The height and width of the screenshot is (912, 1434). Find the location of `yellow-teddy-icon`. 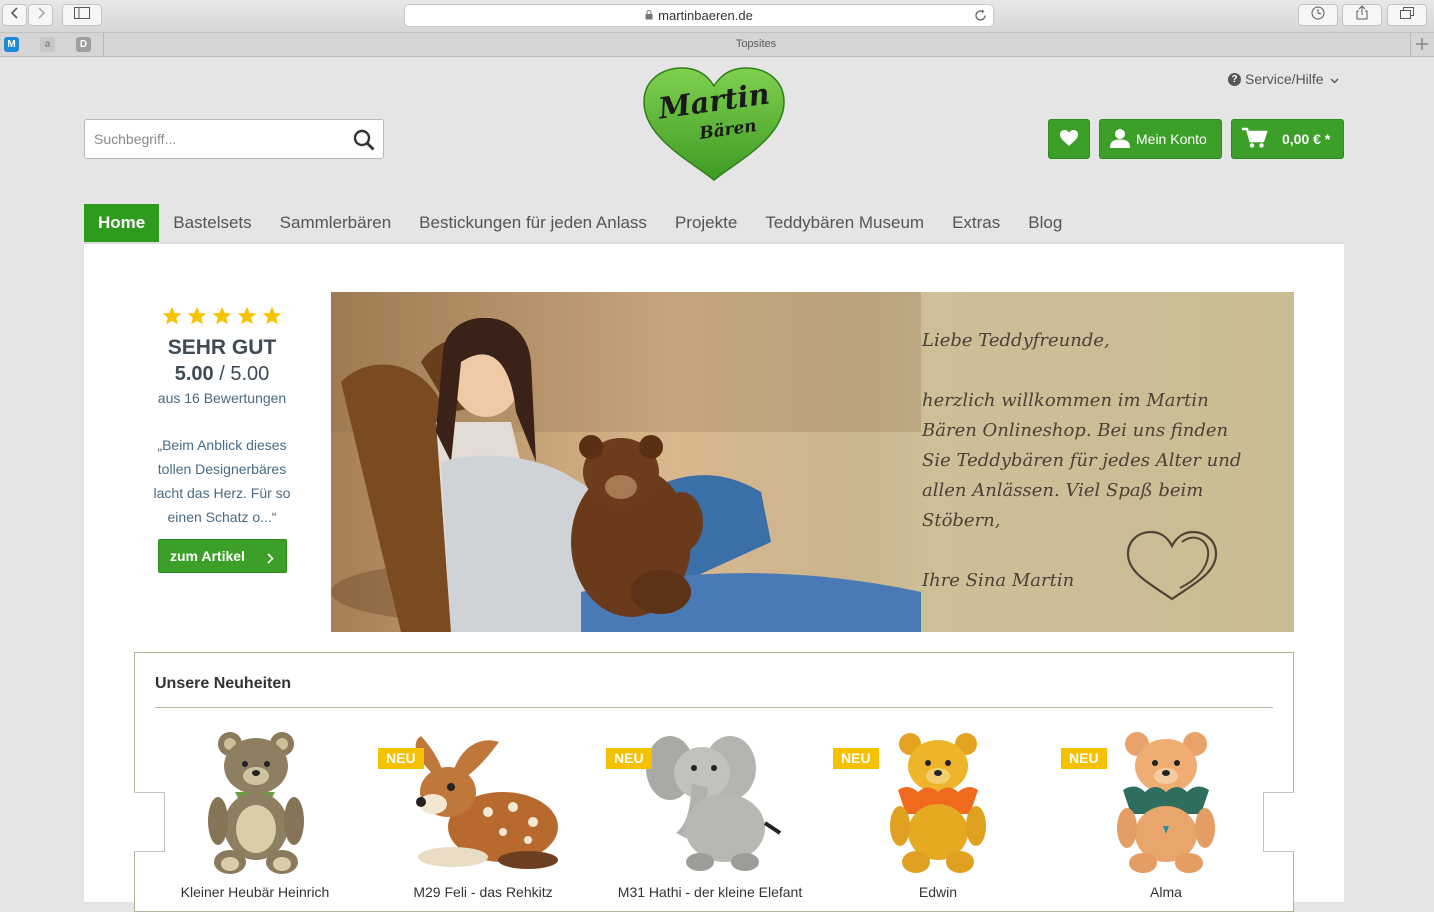

yellow-teddy-icon is located at coordinates (938, 803).